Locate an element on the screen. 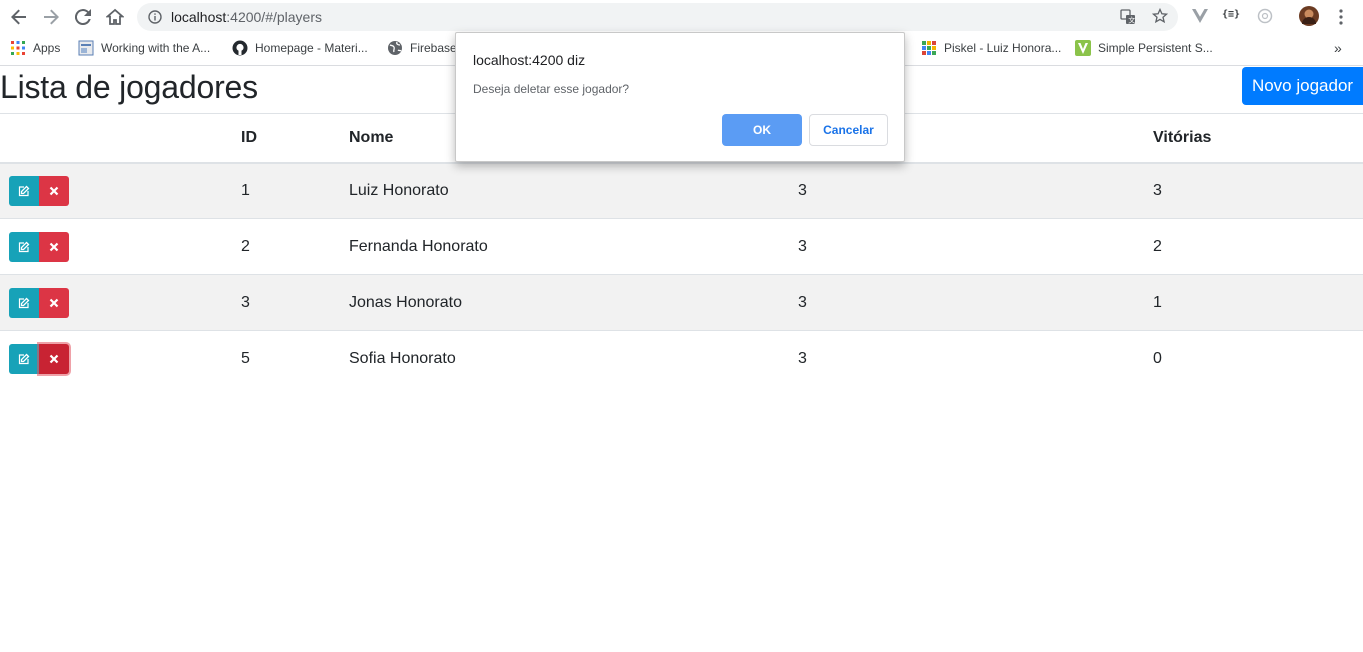 Image resolution: width=1363 pixels, height=652 pixels. address-bar: localhost:4200/#/players 文 is located at coordinates (657, 17).